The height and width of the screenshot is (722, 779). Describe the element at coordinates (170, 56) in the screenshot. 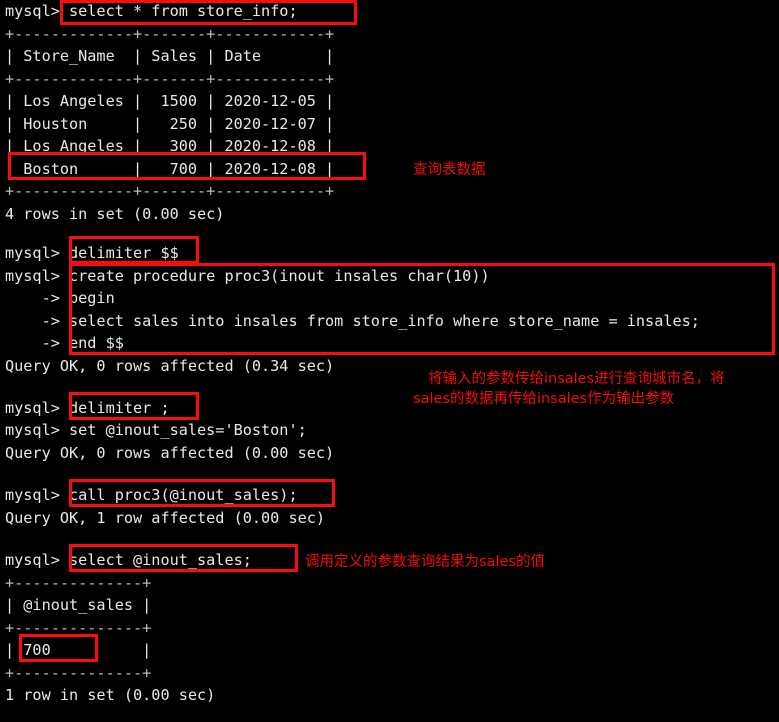

I see `terminal-line-table-header: | Store_Name | Sales | Date |` at that location.